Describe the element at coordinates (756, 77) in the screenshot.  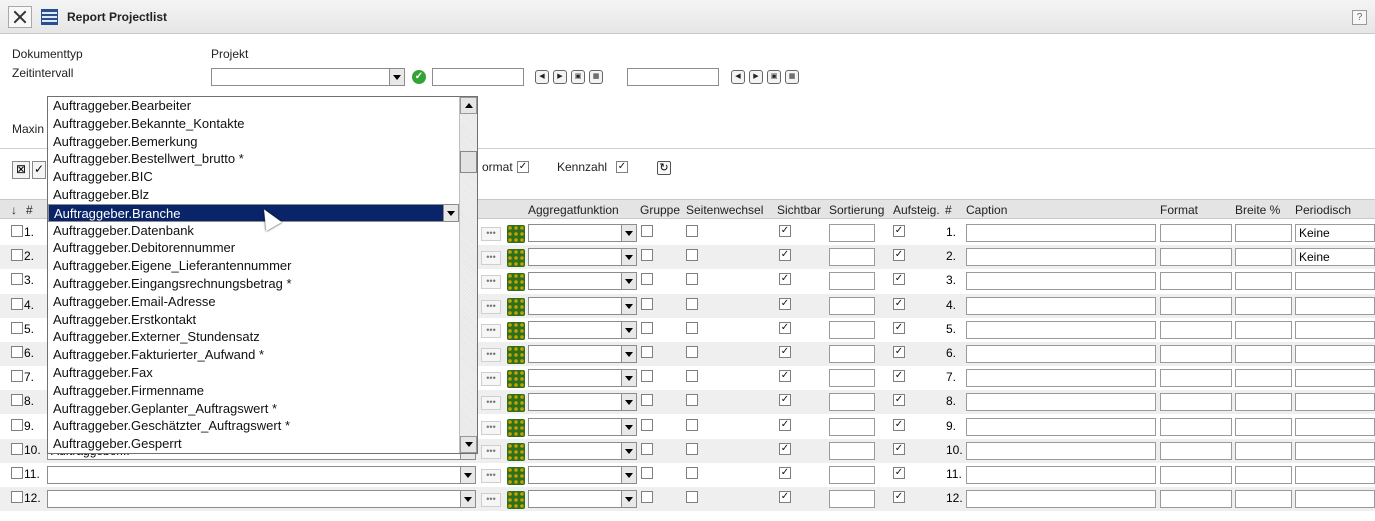
I see `next-icon: ▶` at that location.